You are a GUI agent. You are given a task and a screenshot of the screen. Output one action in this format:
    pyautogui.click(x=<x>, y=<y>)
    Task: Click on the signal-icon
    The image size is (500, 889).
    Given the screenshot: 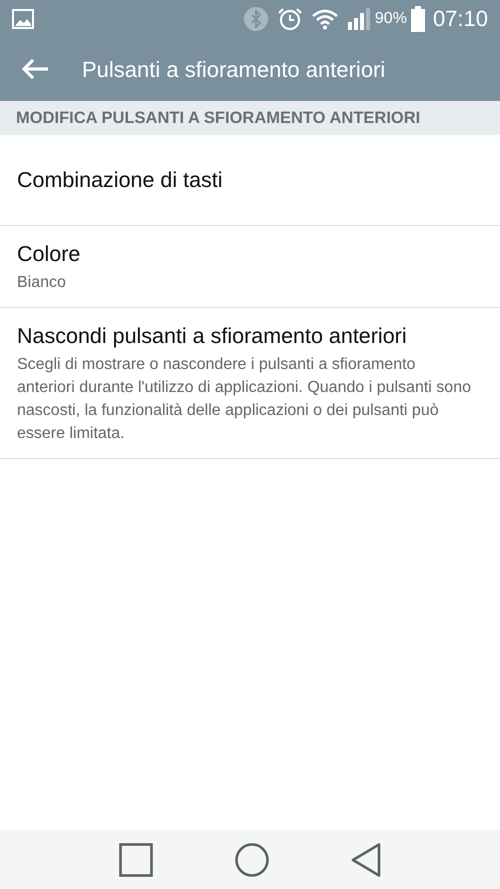 What is the action you would take?
    pyautogui.click(x=358, y=19)
    